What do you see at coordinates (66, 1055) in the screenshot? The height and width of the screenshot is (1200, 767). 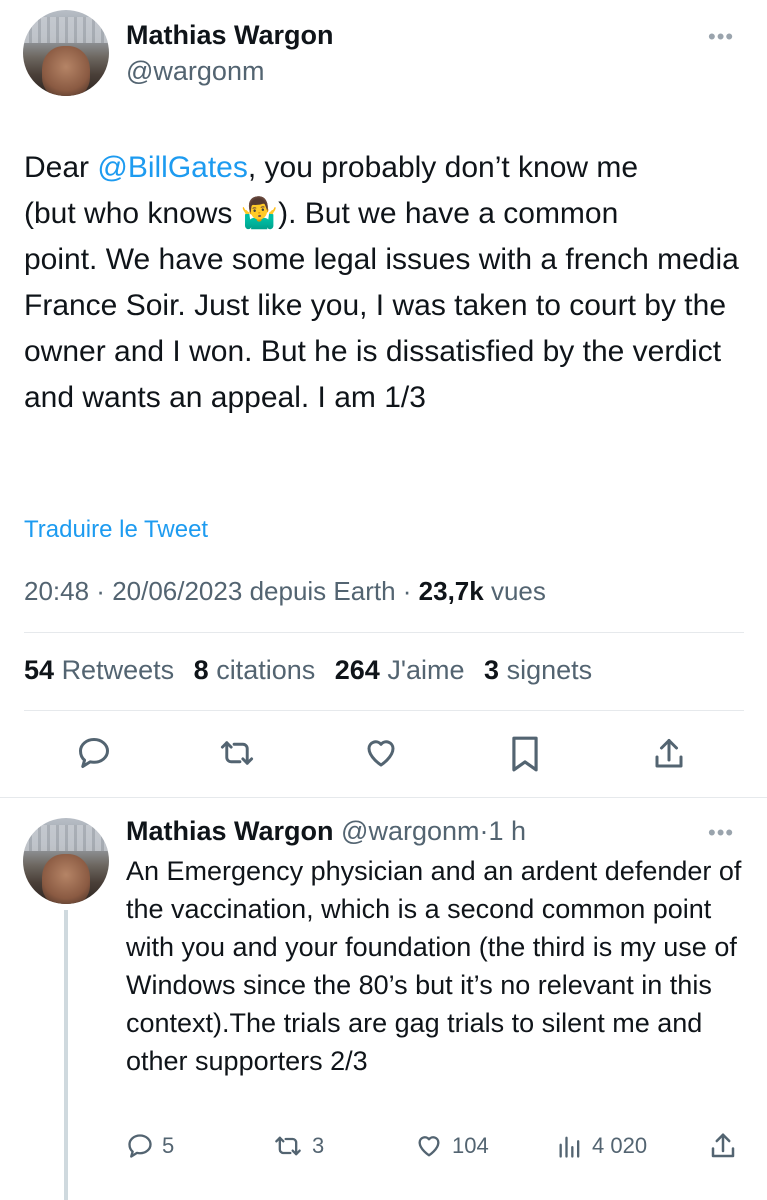 I see `thread-line` at bounding box center [66, 1055].